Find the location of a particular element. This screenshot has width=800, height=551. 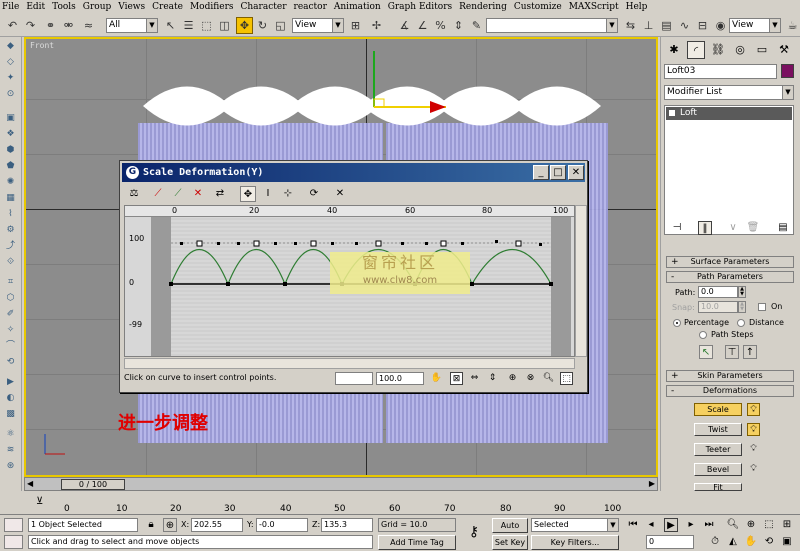

absolute-mode-icon: ⊕ is located at coordinates (170, 525).